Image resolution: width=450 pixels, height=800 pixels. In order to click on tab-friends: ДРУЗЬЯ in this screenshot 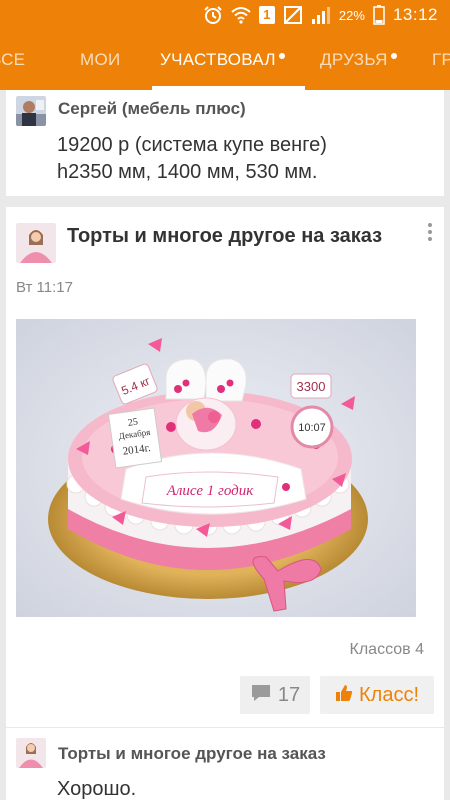, I will do `click(358, 60)`.